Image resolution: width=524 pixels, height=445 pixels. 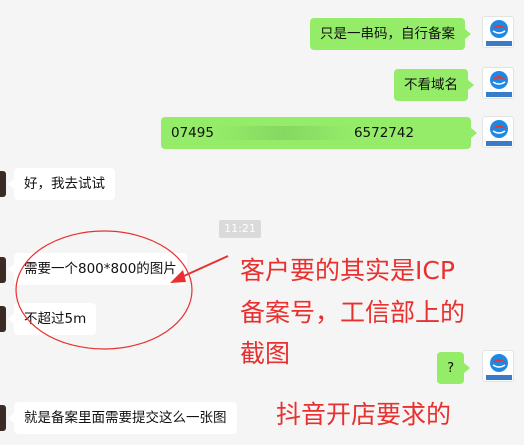 I want to click on redacted-segment, so click(x=283, y=133).